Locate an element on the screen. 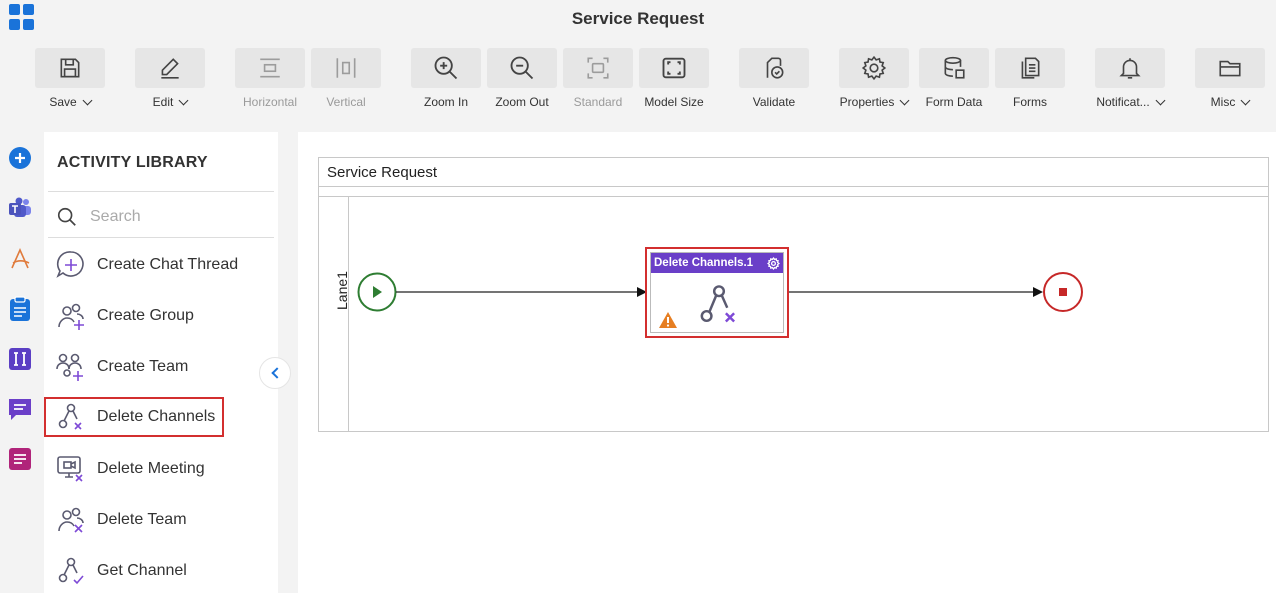 This screenshot has height=593, width=1276. gear-icon is located at coordinates (773, 263).